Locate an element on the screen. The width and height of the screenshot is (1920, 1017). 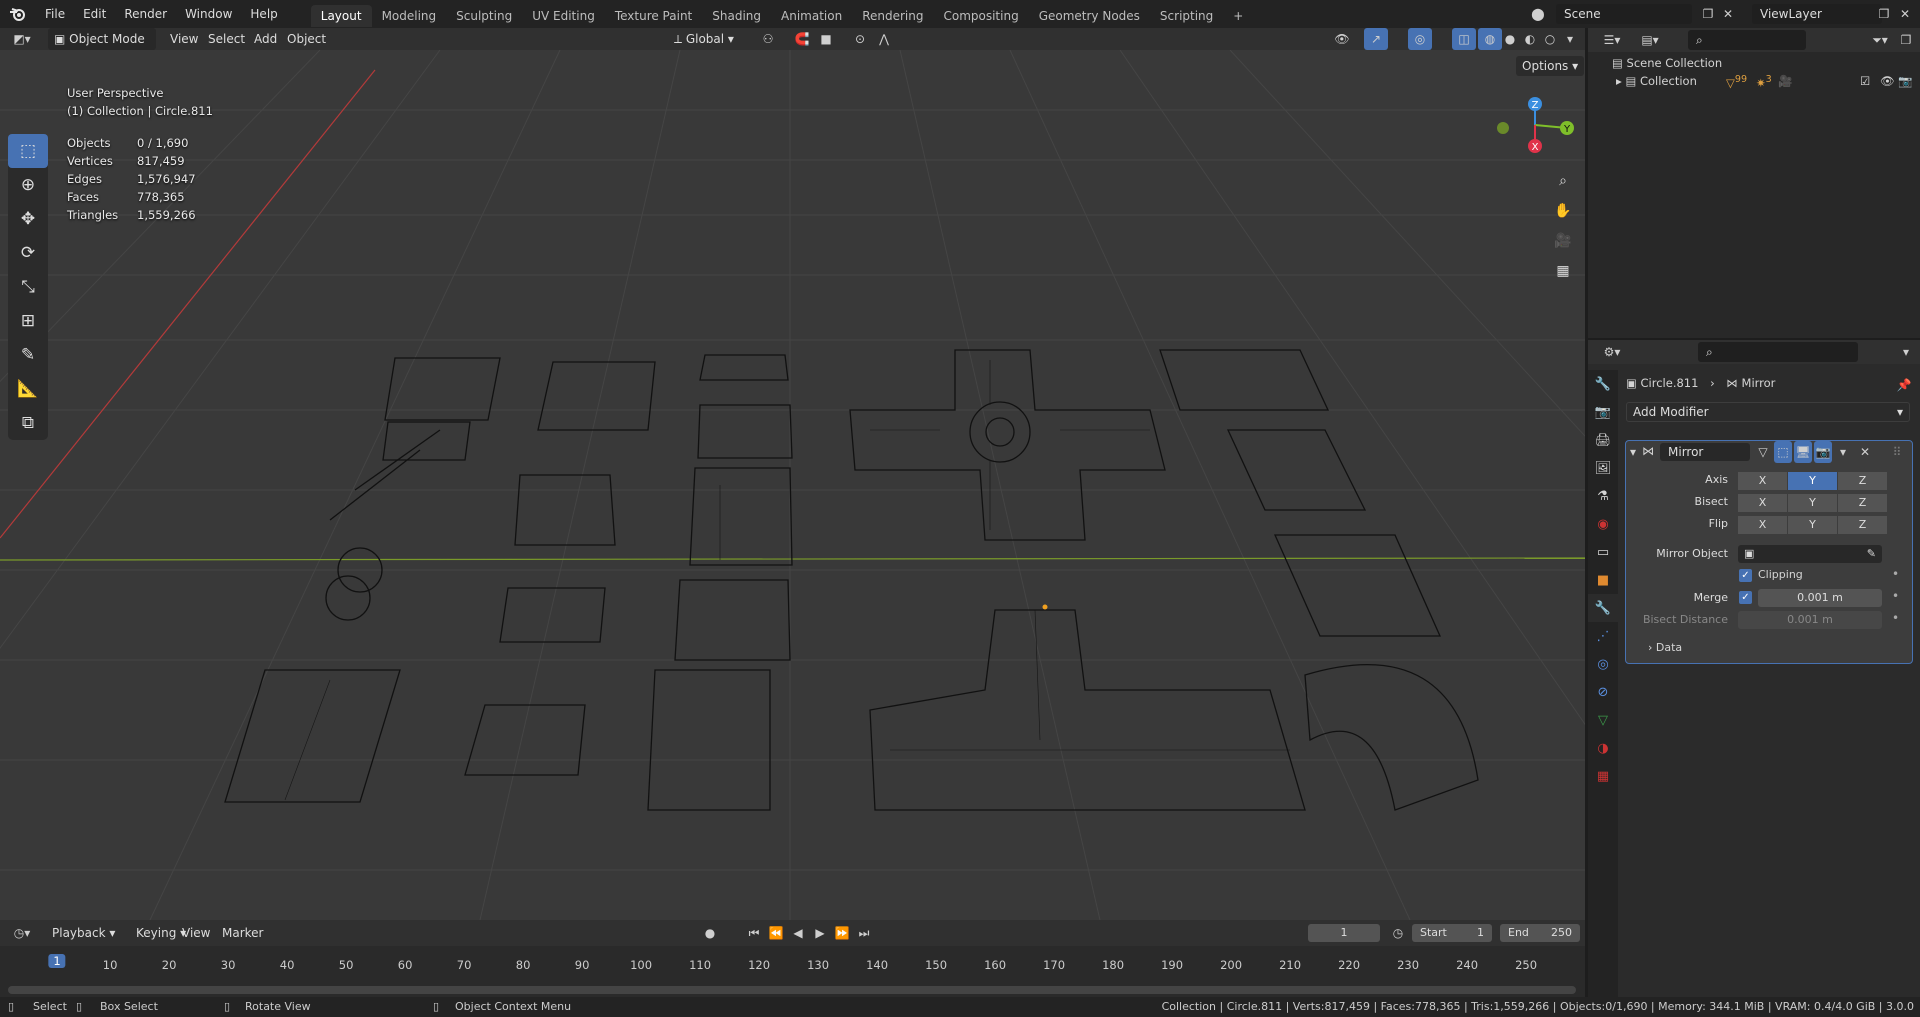
filter-icon: ⏷▾ is located at coordinates (1880, 40).